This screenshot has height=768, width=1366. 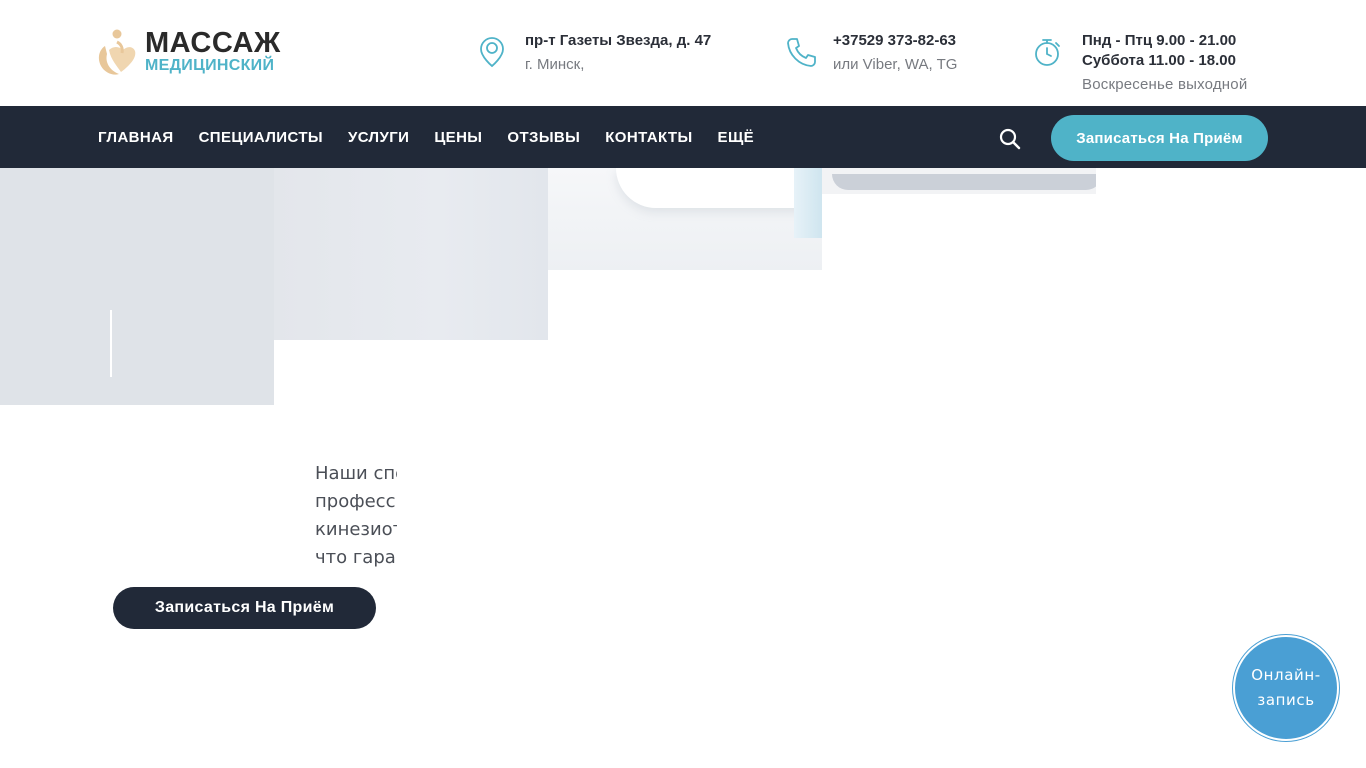 What do you see at coordinates (1159, 60) in the screenshot?
I see `hours-saturday: Суббота 11.00 - 18.00` at bounding box center [1159, 60].